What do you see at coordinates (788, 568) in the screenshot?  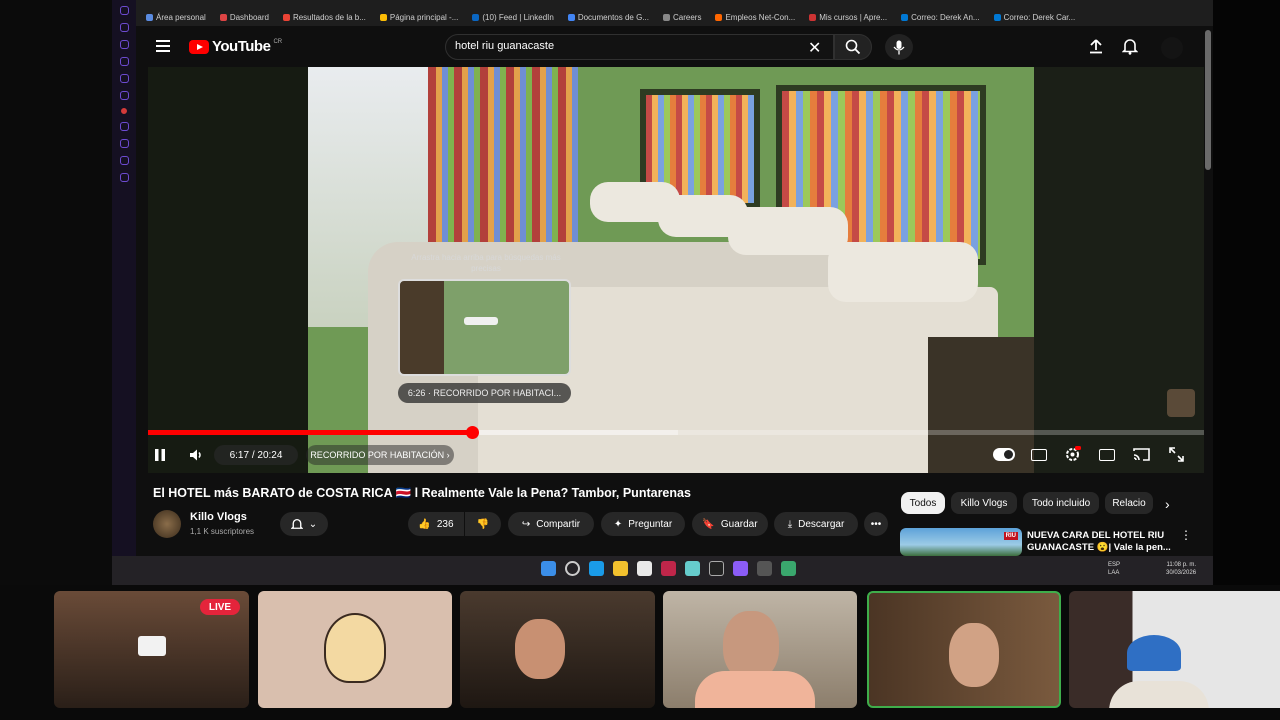 I see `chrome-icon` at bounding box center [788, 568].